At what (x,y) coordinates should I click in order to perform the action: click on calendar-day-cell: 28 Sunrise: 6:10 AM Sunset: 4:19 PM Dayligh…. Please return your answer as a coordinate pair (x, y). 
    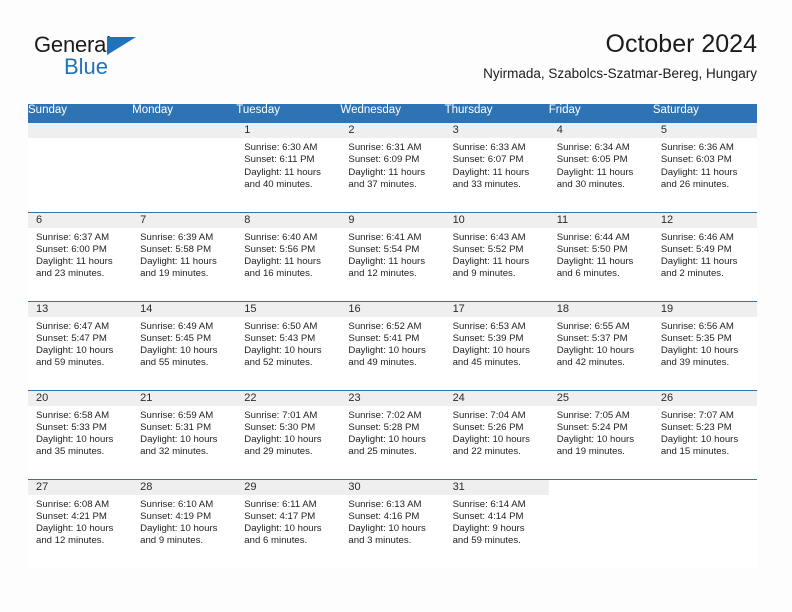
    Looking at the image, I should click on (184, 523).